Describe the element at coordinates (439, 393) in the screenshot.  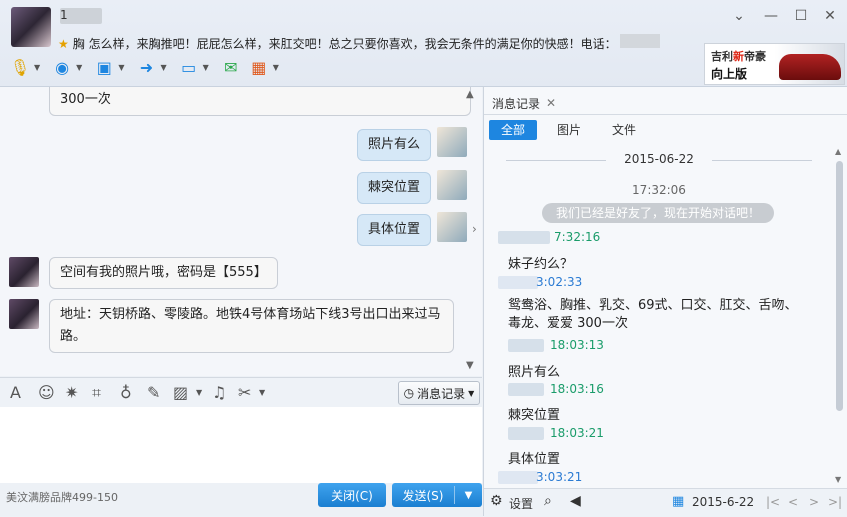
I see `message-record-button: ◷ 消息记录 ▼` at that location.